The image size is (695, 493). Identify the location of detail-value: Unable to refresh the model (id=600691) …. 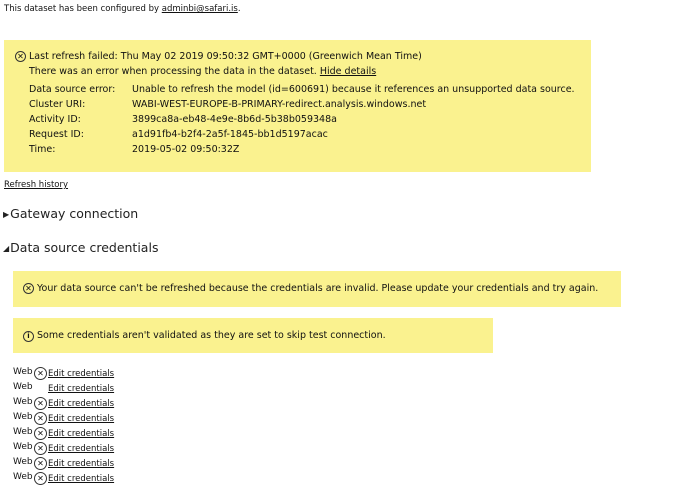
(353, 89).